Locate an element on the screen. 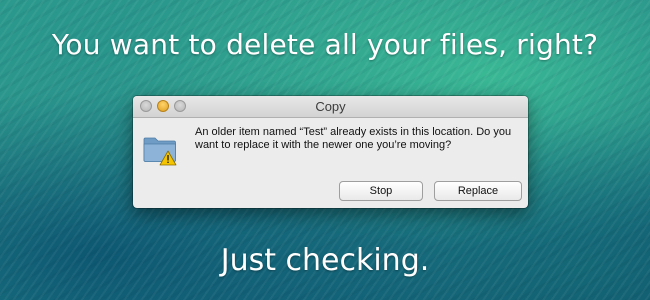 This screenshot has height=300, width=650. folder-warning-icon is located at coordinates (160, 151).